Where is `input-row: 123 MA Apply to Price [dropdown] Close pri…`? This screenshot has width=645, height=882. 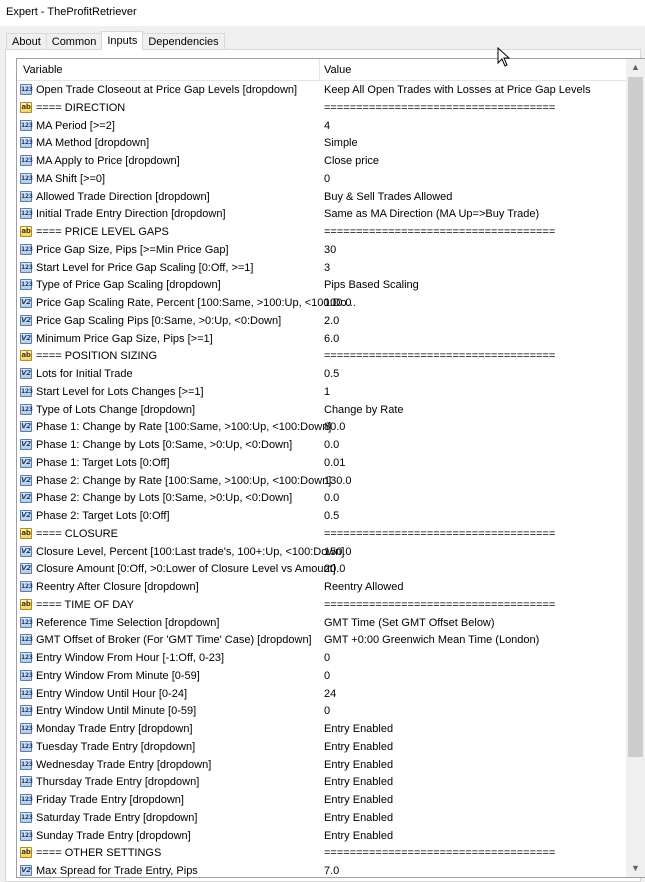 input-row: 123 MA Apply to Price [dropdown] Close pri… is located at coordinates (321, 161).